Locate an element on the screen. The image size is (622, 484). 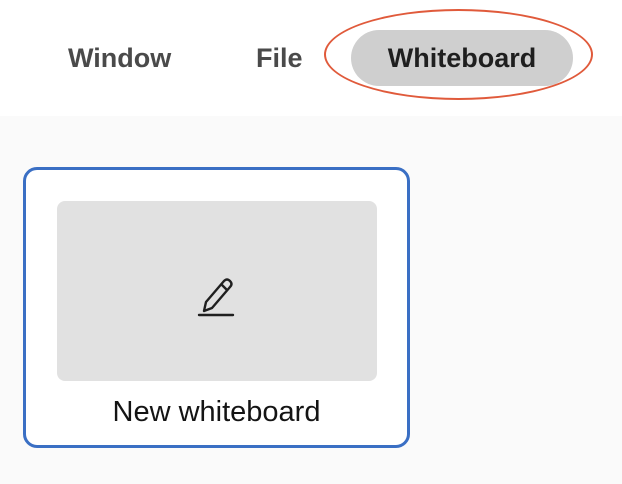
pencil-edit-icon is located at coordinates (216, 297).